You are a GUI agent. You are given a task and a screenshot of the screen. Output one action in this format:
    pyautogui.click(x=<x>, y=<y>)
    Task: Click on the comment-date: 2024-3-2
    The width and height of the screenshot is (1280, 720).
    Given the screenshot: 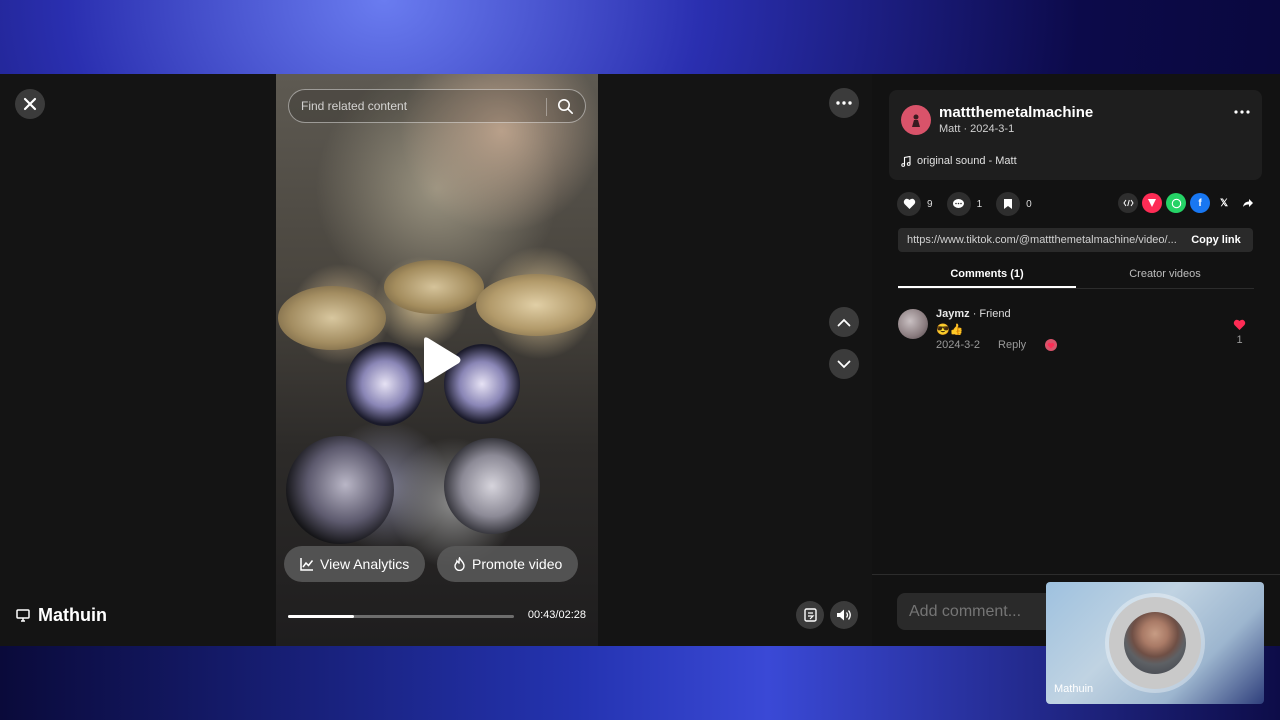 What is the action you would take?
    pyautogui.click(x=958, y=345)
    